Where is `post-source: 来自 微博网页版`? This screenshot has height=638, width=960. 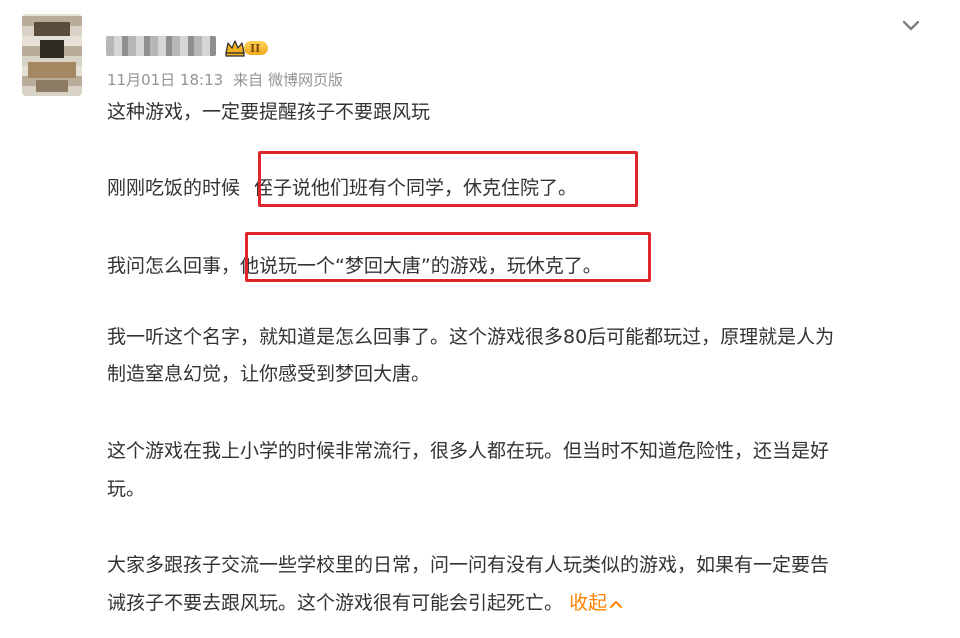 post-source: 来自 微博网页版 is located at coordinates (288, 80).